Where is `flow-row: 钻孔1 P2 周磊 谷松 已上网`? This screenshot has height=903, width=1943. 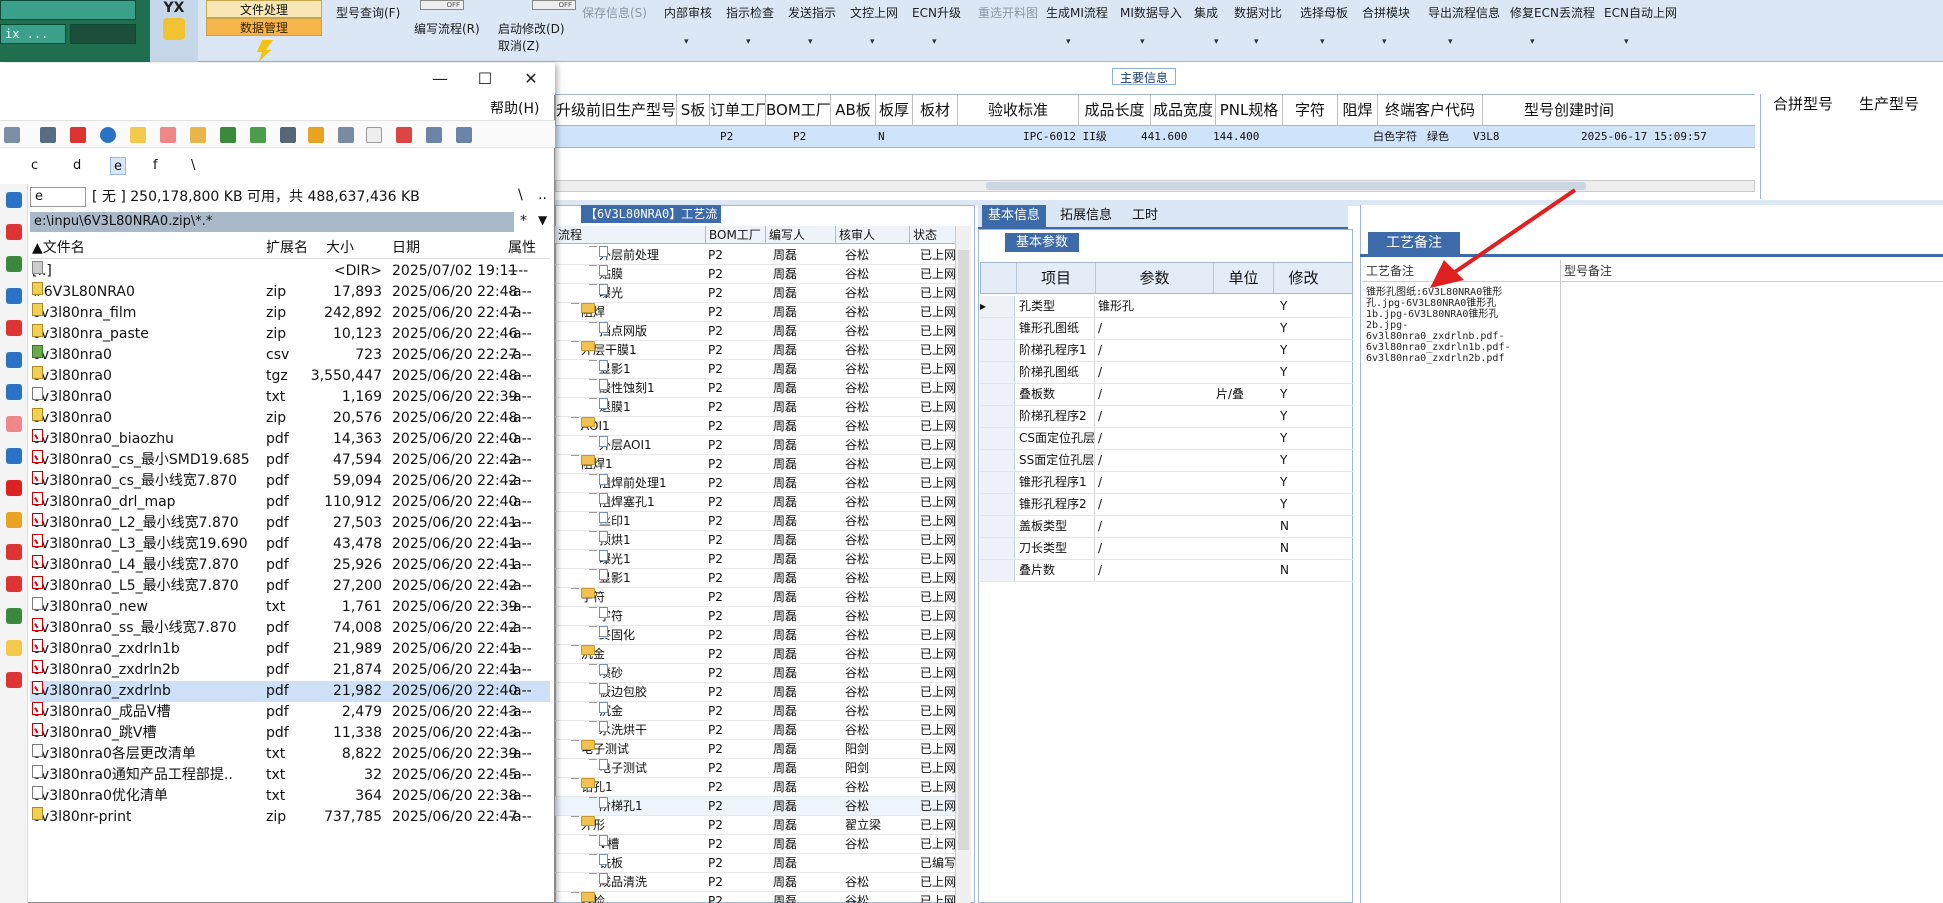
flow-row: 钻孔1 P2 周磊 谷松 已上网 is located at coordinates (760, 787).